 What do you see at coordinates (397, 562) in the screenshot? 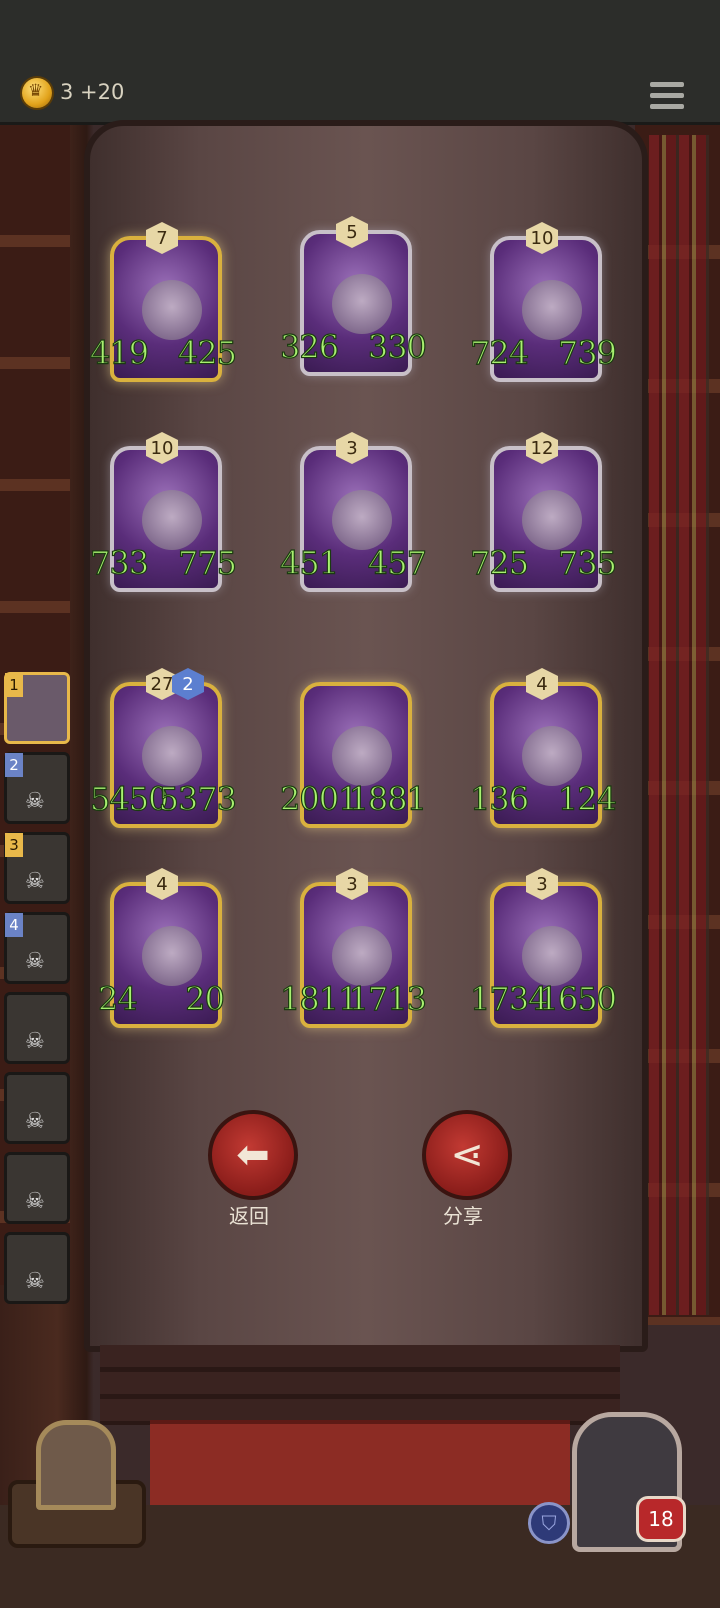
I see `health-value: 457` at bounding box center [397, 562].